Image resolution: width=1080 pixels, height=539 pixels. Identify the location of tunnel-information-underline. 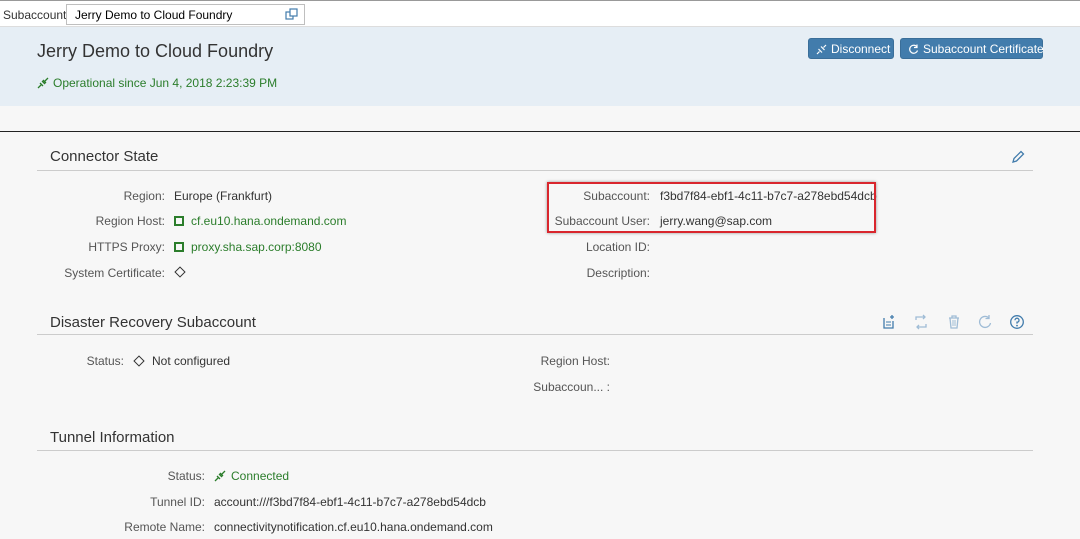
(535, 450).